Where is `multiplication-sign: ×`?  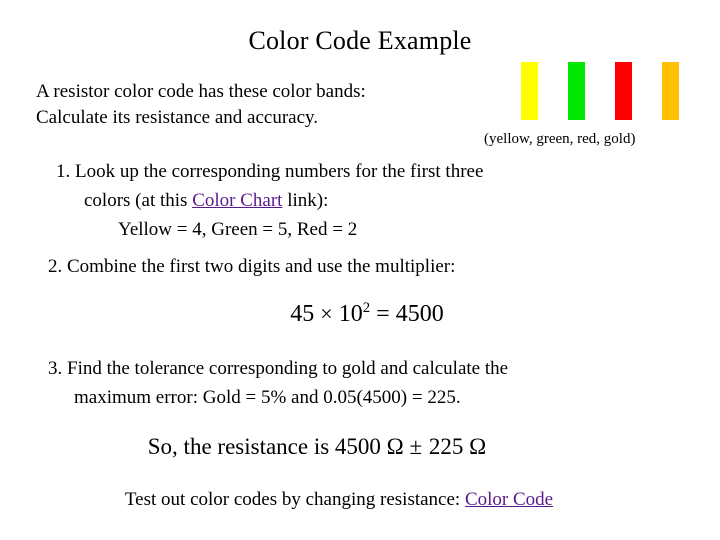 multiplication-sign: × is located at coordinates (326, 313).